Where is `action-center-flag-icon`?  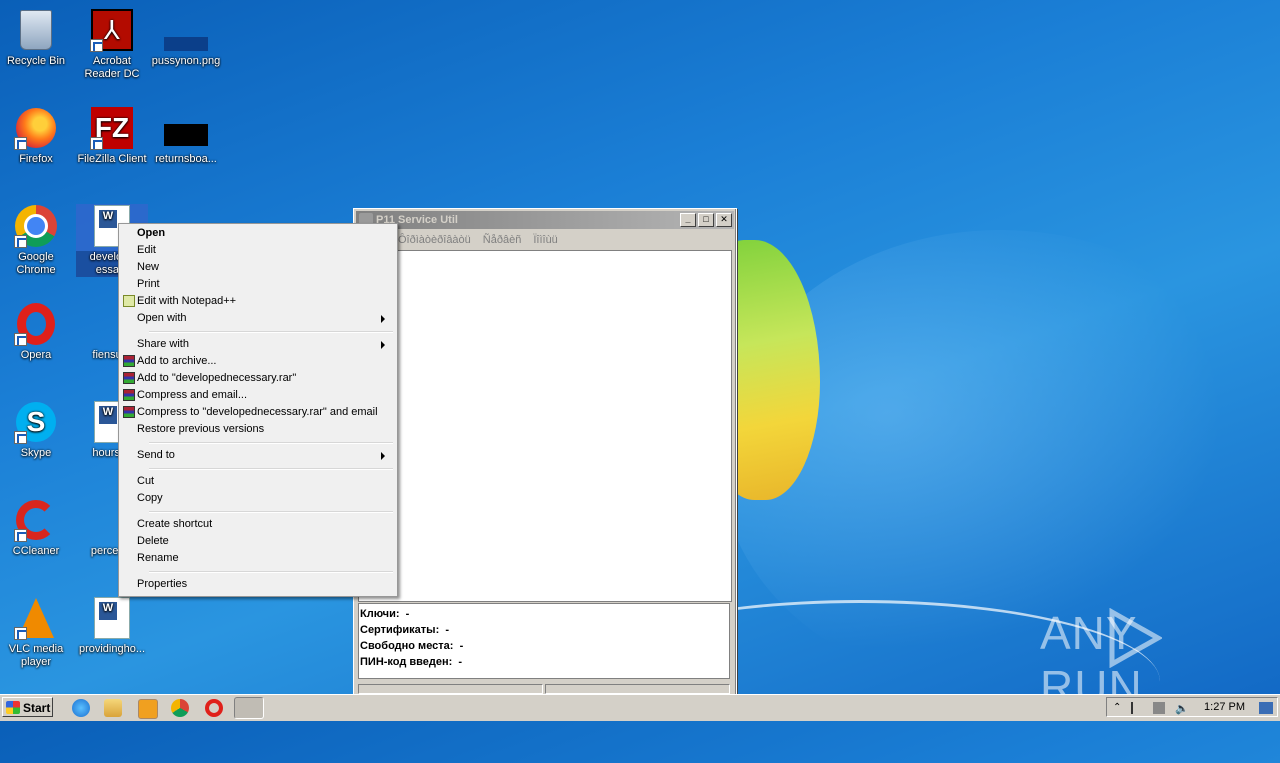
action-center-flag-icon is located at coordinates (1138, 708).